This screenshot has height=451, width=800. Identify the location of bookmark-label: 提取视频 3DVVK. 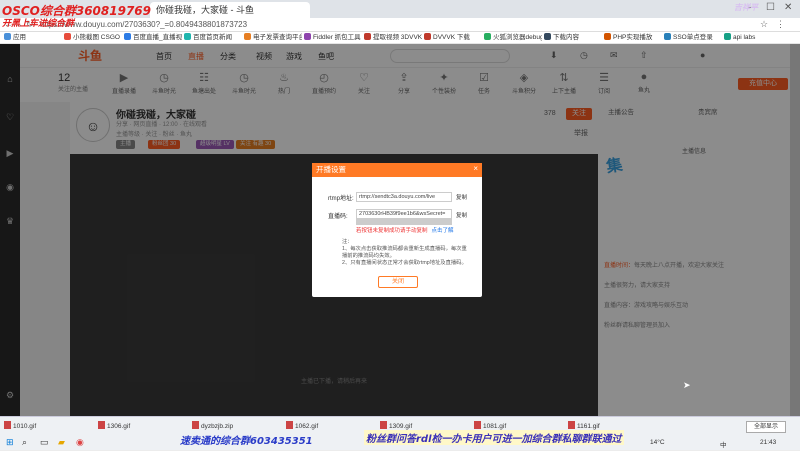
(397, 37).